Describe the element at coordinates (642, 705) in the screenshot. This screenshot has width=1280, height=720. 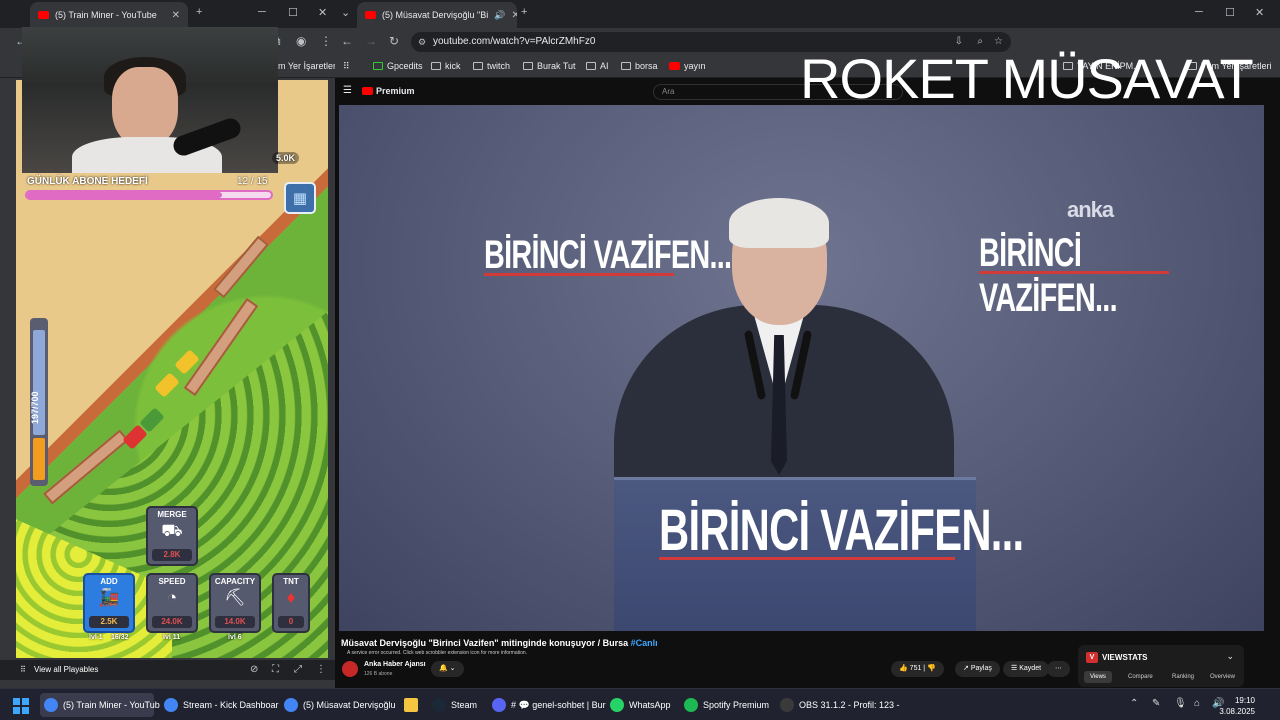
I see `taskbar-whatsapp: WhatsApp` at that location.